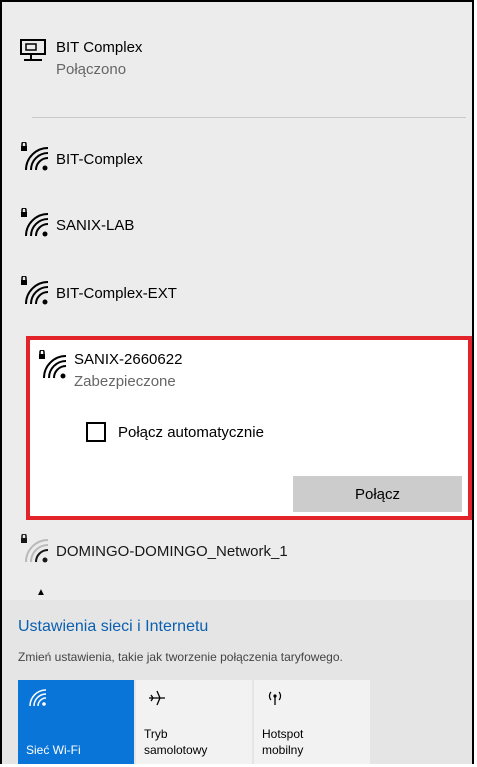 This screenshot has height=767, width=477. I want to click on airplane-mode-tile: Tryb samolotowy, so click(194, 722).